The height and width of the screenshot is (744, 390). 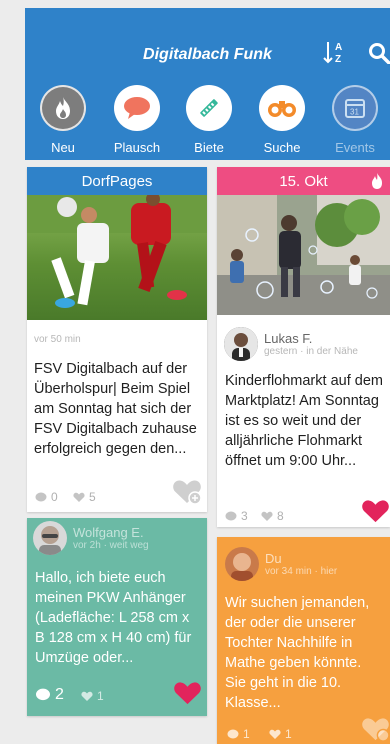 What do you see at coordinates (301, 571) in the screenshot?
I see `post-meta: vor 34 min · hier` at bounding box center [301, 571].